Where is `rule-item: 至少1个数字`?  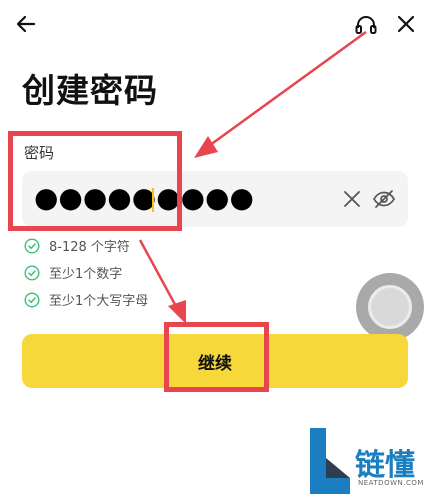 rule-item: 至少1个数字 is located at coordinates (73, 272).